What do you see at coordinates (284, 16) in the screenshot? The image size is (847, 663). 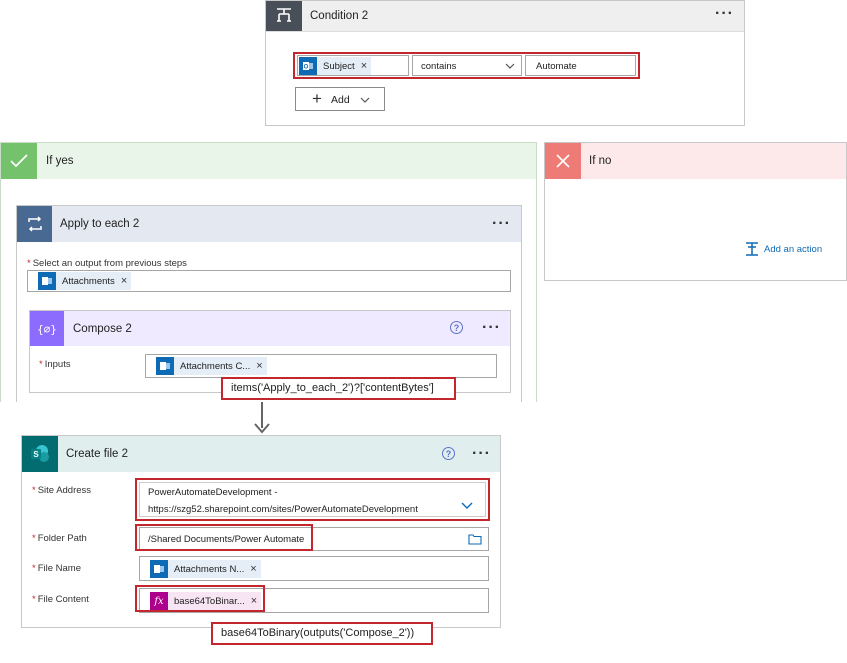 I see `condition-icon` at bounding box center [284, 16].